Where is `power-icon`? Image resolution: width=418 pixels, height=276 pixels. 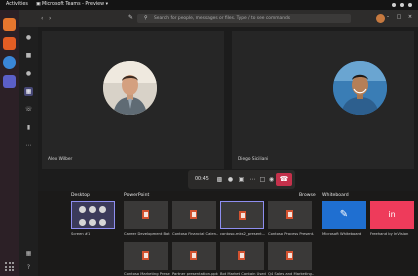
power-icon is located at coordinates (410, 5).